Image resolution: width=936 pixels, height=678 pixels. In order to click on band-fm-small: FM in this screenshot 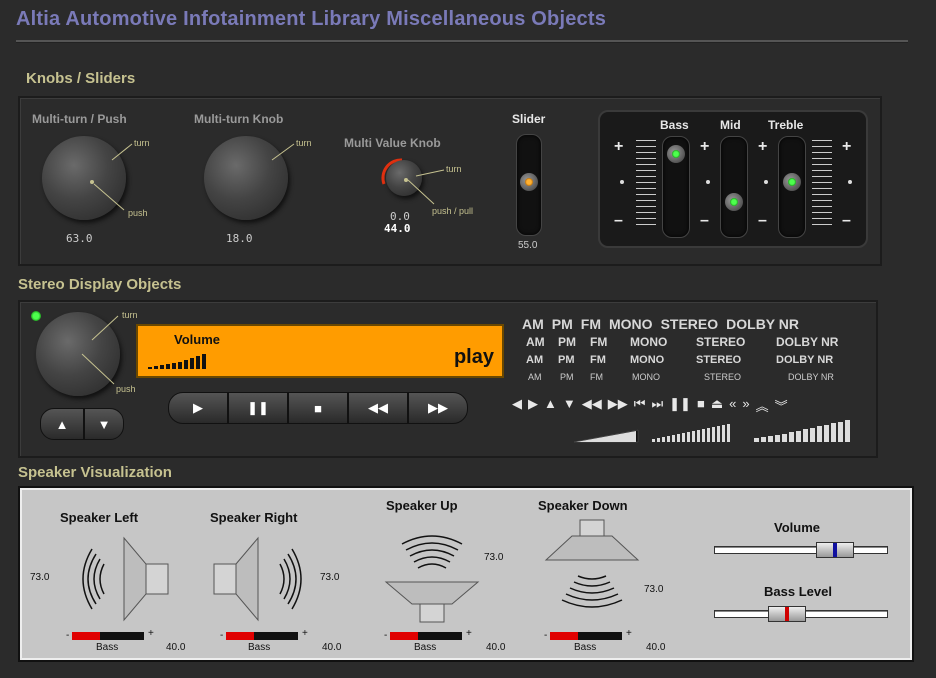, I will do `click(598, 360)`.